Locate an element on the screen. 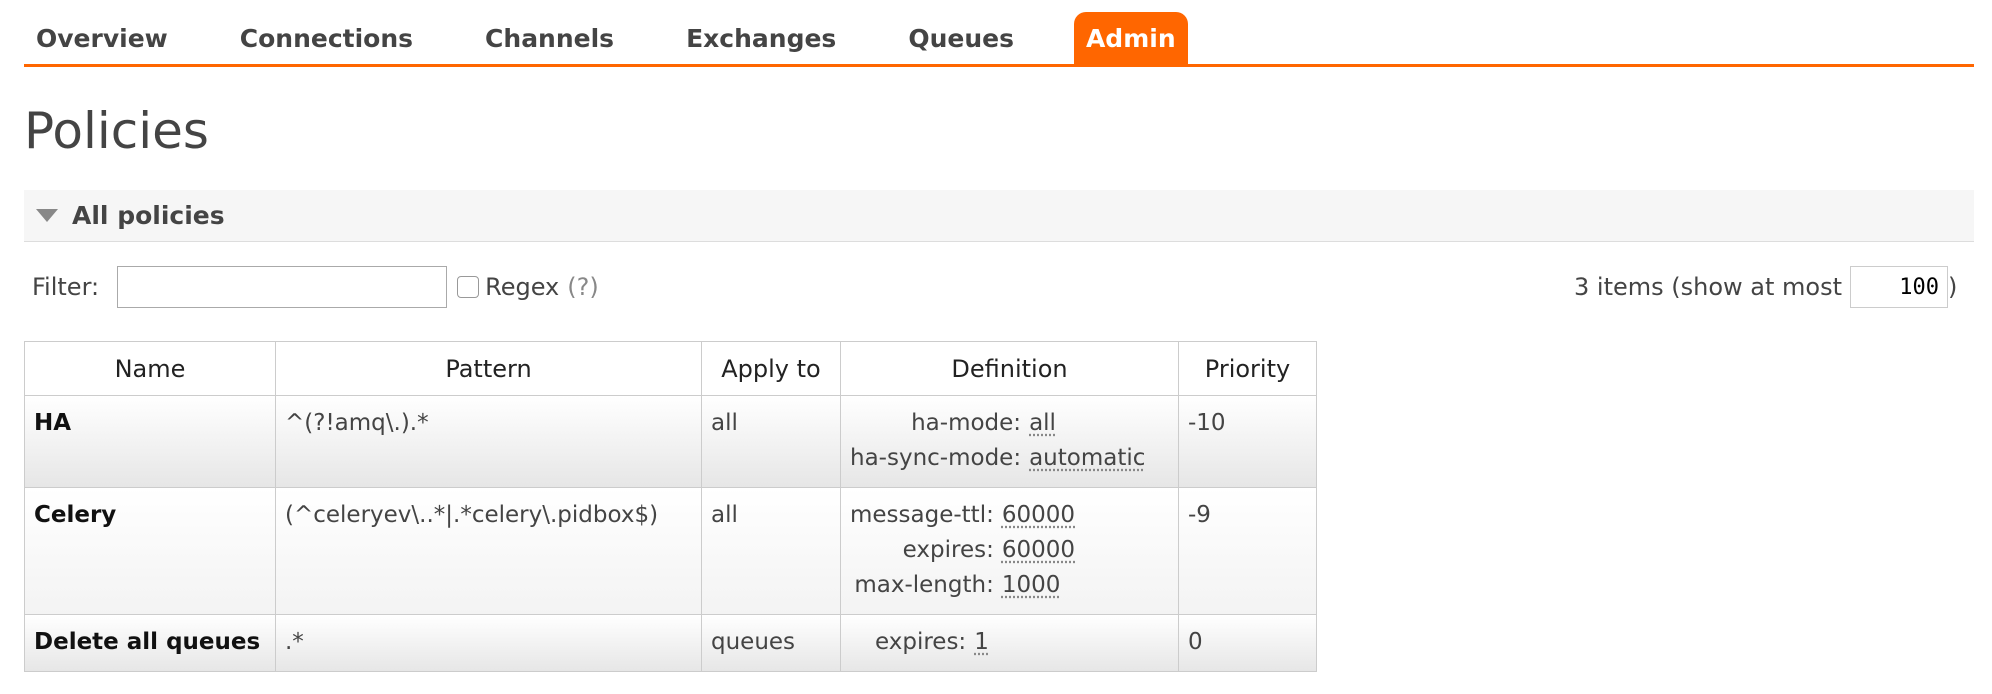  filter-input is located at coordinates (282, 287).